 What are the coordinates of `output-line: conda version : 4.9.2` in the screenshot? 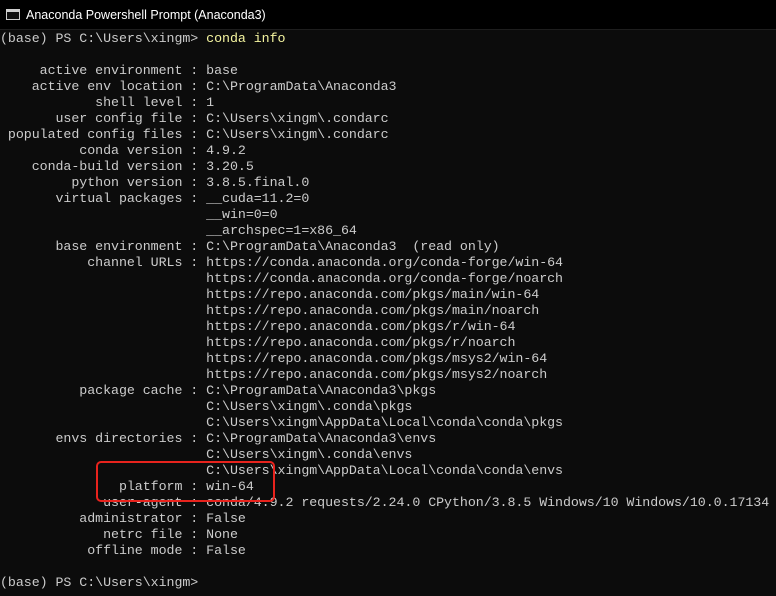 It's located at (123, 150).